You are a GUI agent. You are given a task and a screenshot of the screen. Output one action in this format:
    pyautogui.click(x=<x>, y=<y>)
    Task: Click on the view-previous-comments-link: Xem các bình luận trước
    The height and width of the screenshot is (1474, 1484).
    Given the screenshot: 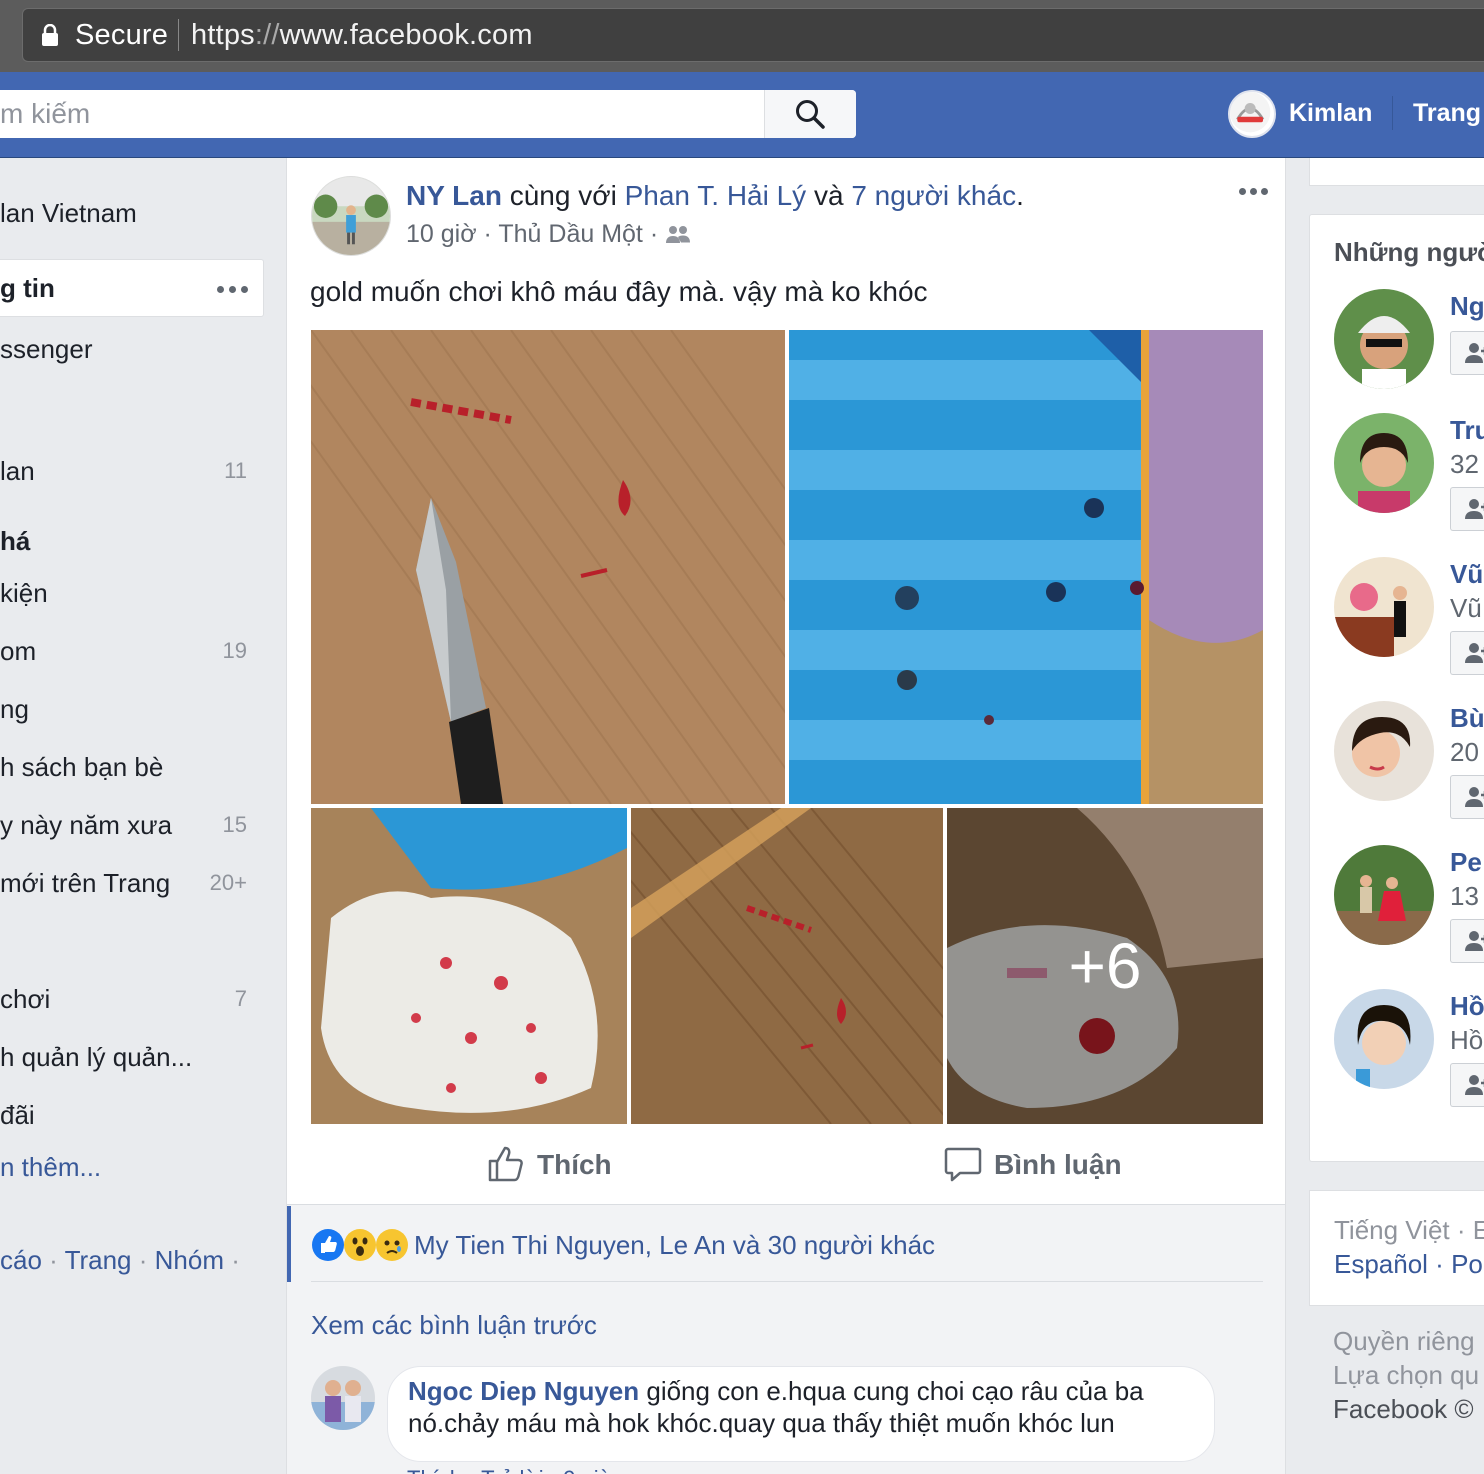 What is the action you would take?
    pyautogui.click(x=454, y=1325)
    